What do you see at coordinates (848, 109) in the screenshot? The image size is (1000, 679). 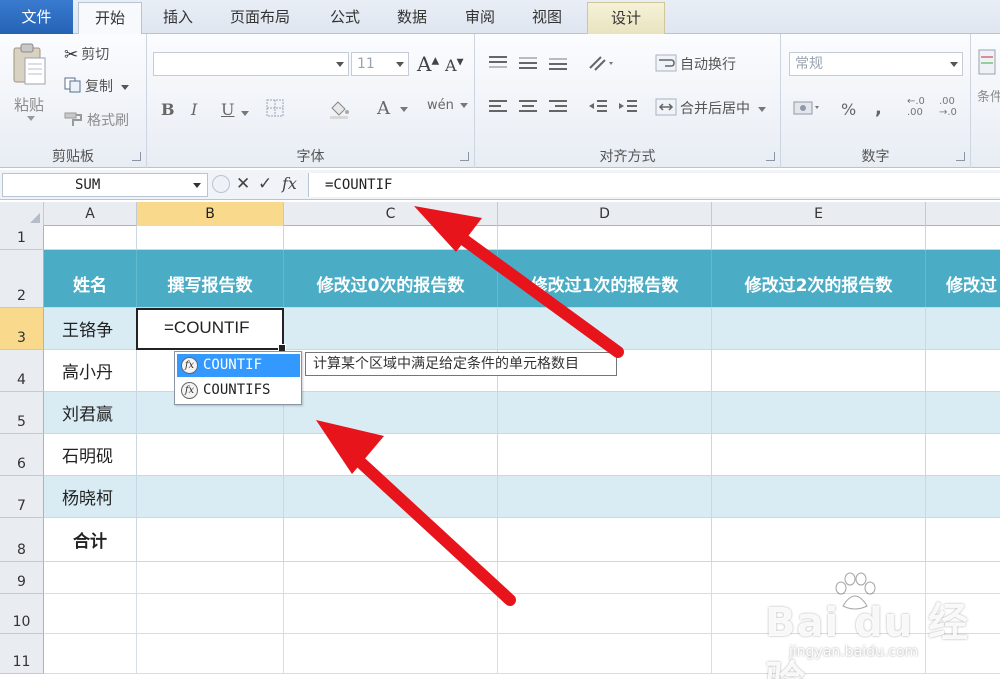 I see `percent-button: %` at bounding box center [848, 109].